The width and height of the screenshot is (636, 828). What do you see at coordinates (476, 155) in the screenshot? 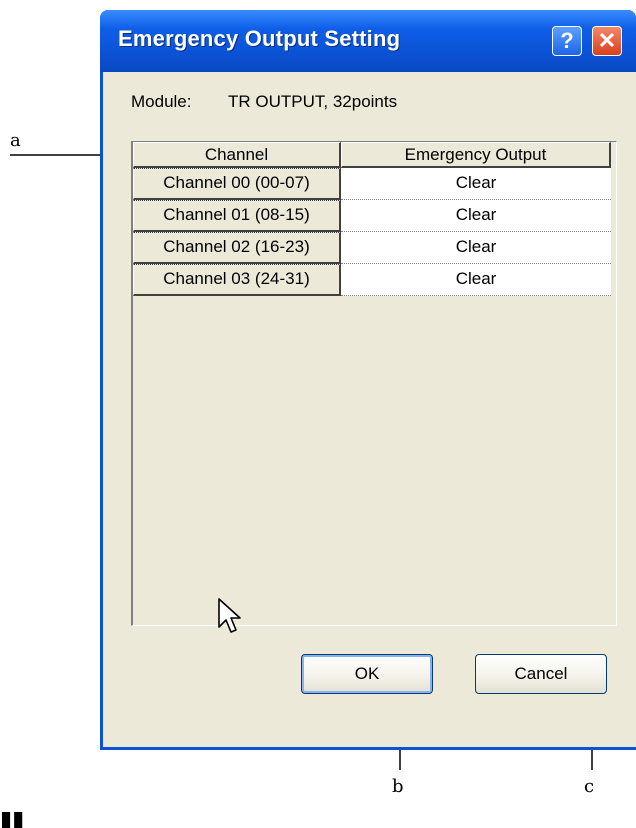
I see `column-header-emergency-output: Emergency Output` at bounding box center [476, 155].